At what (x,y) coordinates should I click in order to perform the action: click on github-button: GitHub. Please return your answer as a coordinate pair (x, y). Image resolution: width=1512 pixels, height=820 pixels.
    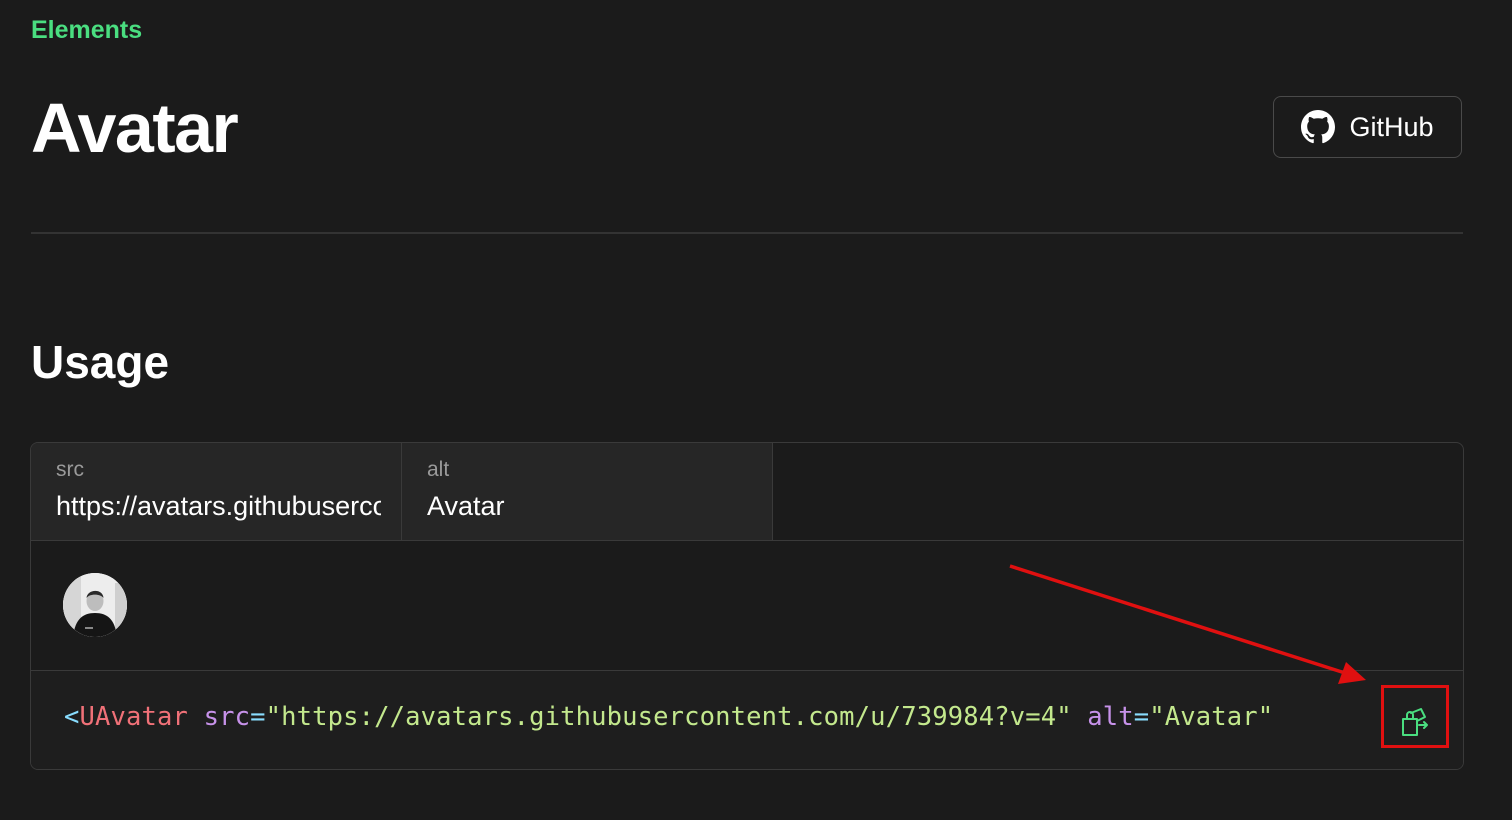
    Looking at the image, I should click on (1367, 127).